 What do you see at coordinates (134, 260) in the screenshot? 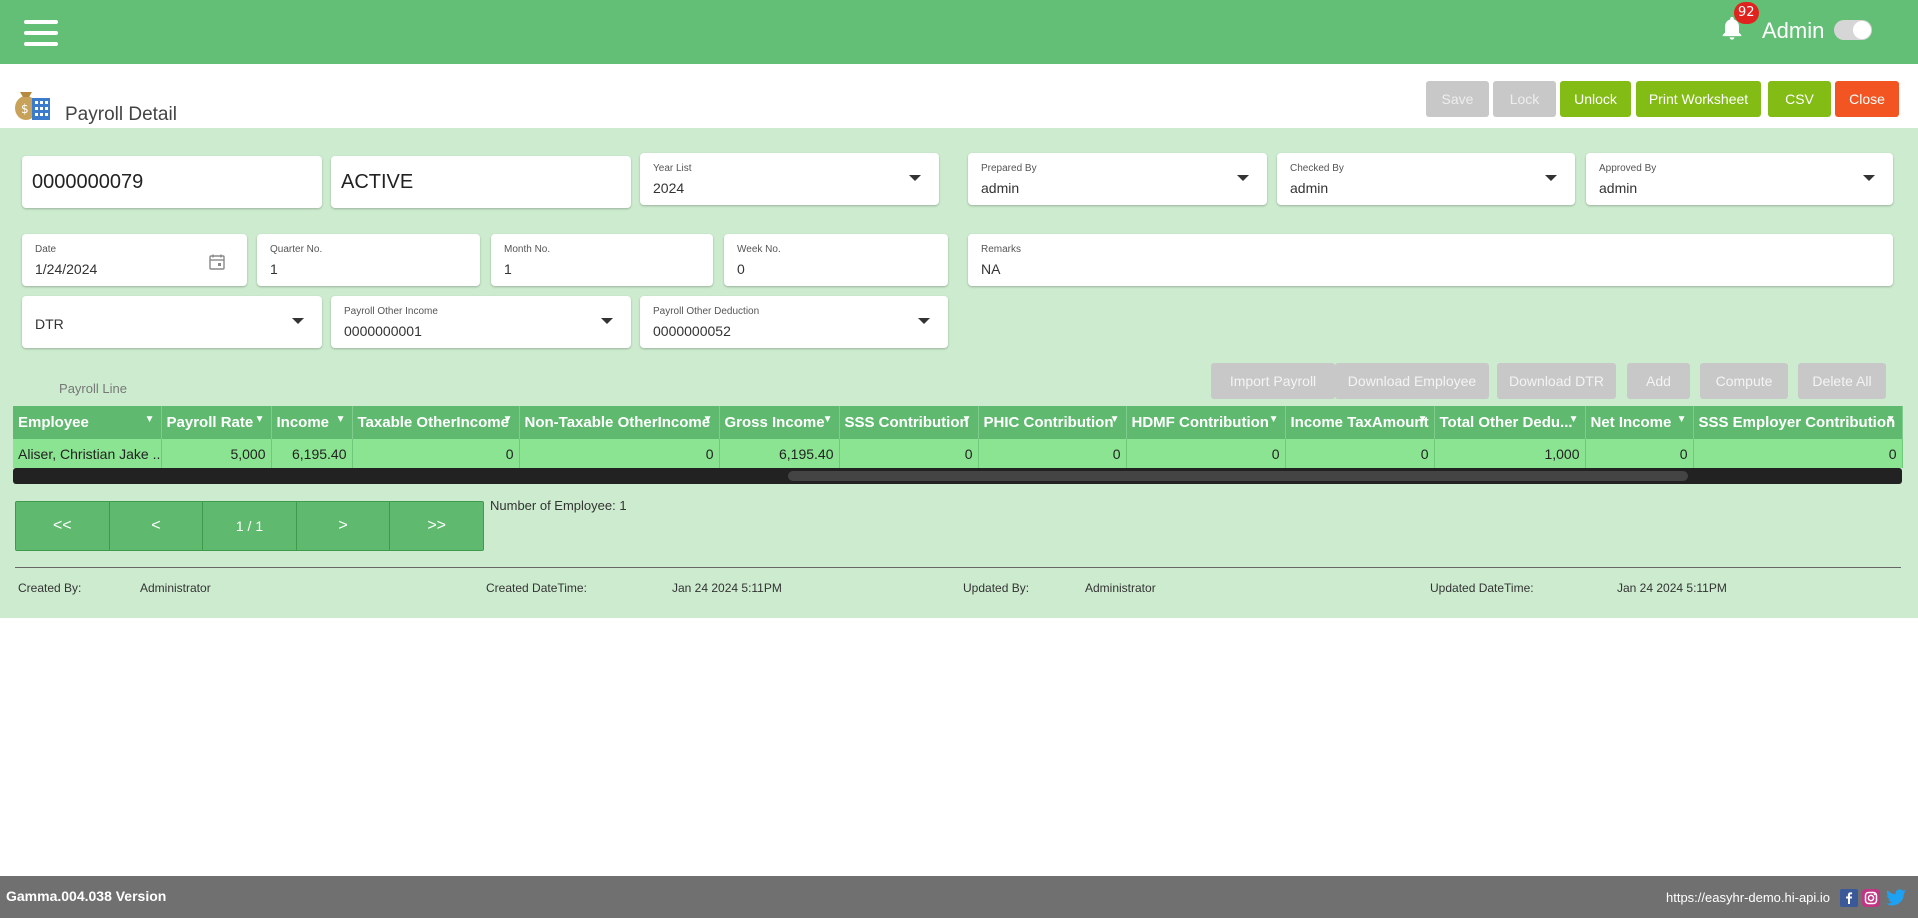
I see `date-field: Date 1/24/2024` at bounding box center [134, 260].